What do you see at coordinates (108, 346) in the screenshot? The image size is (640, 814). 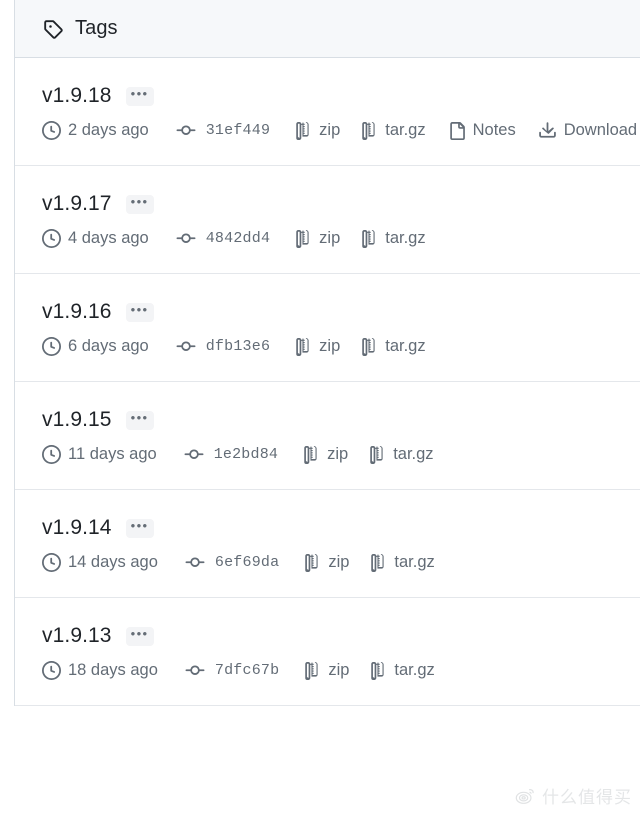 I see `clock-label: 6 days ago` at bounding box center [108, 346].